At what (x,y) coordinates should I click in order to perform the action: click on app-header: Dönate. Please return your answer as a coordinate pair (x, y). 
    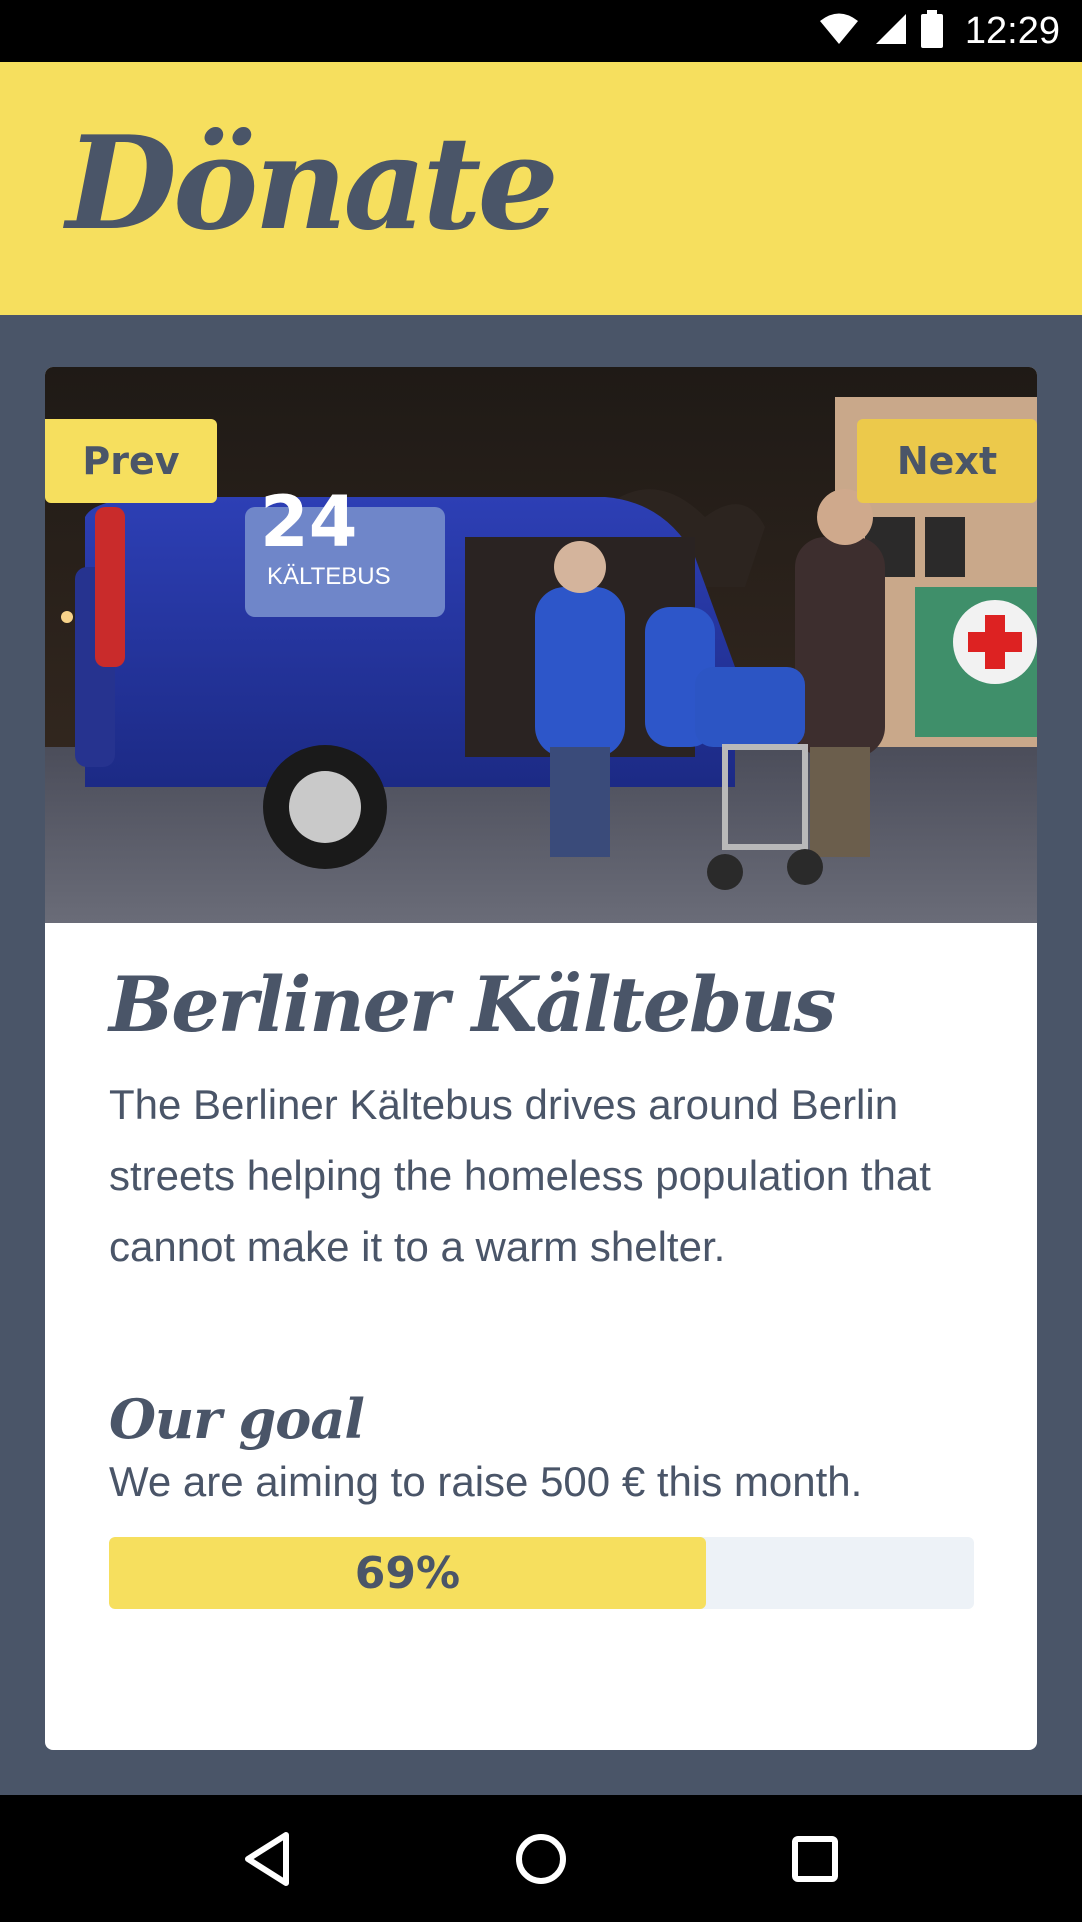
    Looking at the image, I should click on (541, 188).